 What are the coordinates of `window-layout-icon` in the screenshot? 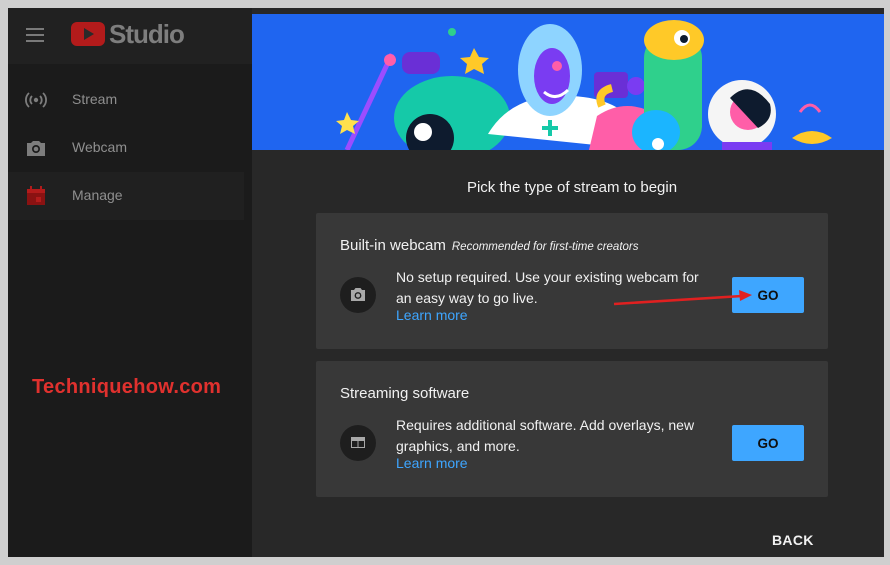 It's located at (358, 442).